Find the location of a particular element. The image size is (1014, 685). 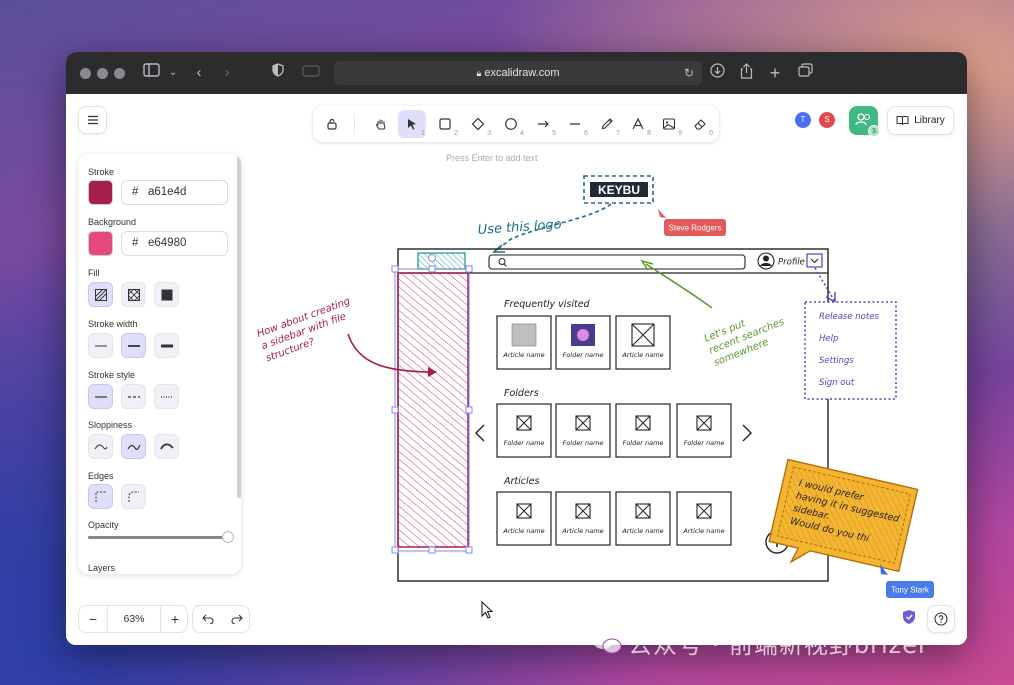

zoom-window-button is located at coordinates (119, 73).